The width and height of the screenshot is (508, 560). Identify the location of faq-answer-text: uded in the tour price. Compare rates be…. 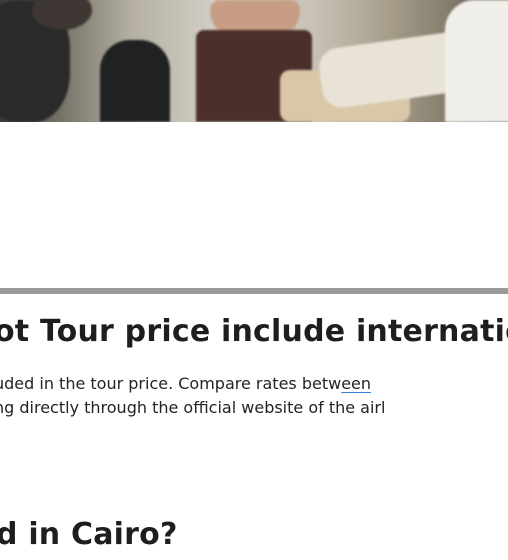
(171, 383).